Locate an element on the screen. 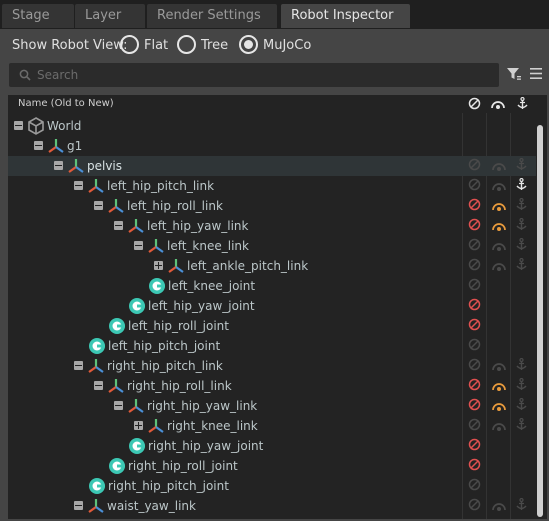 The image size is (549, 521). tab-layer: Layer is located at coordinates (110, 16).